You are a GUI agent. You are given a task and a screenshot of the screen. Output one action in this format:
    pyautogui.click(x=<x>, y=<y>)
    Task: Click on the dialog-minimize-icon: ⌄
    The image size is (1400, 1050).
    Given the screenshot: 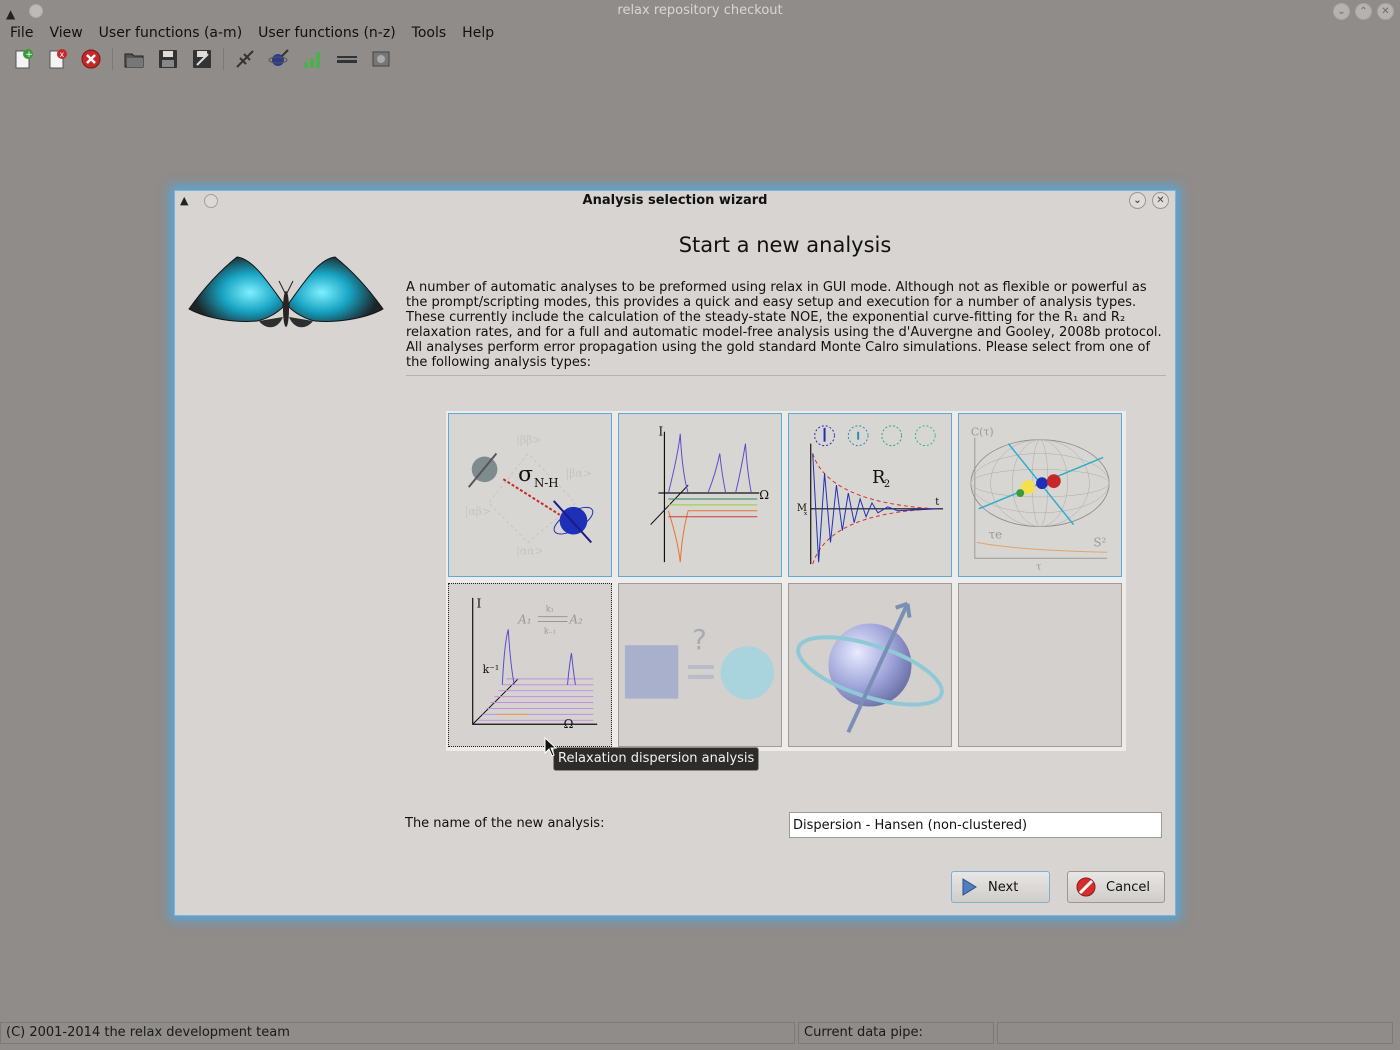 What is the action you would take?
    pyautogui.click(x=1137, y=200)
    